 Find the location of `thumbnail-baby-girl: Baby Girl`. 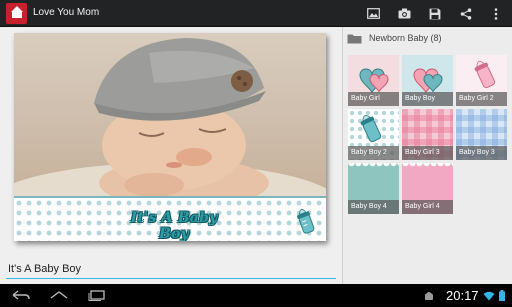

thumbnail-baby-girl: Baby Girl is located at coordinates (373, 80).